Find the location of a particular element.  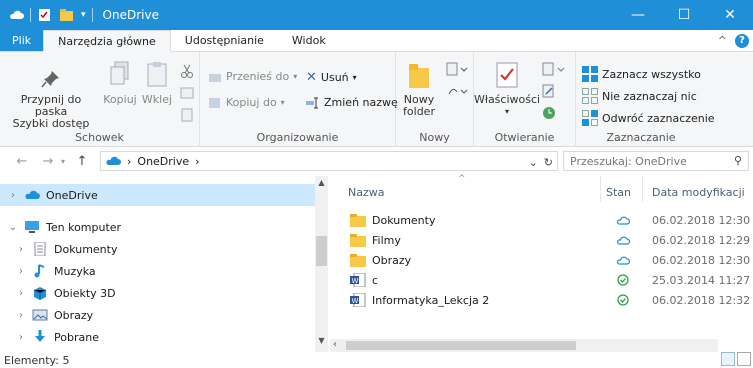

open-icon is located at coordinates (554, 70).